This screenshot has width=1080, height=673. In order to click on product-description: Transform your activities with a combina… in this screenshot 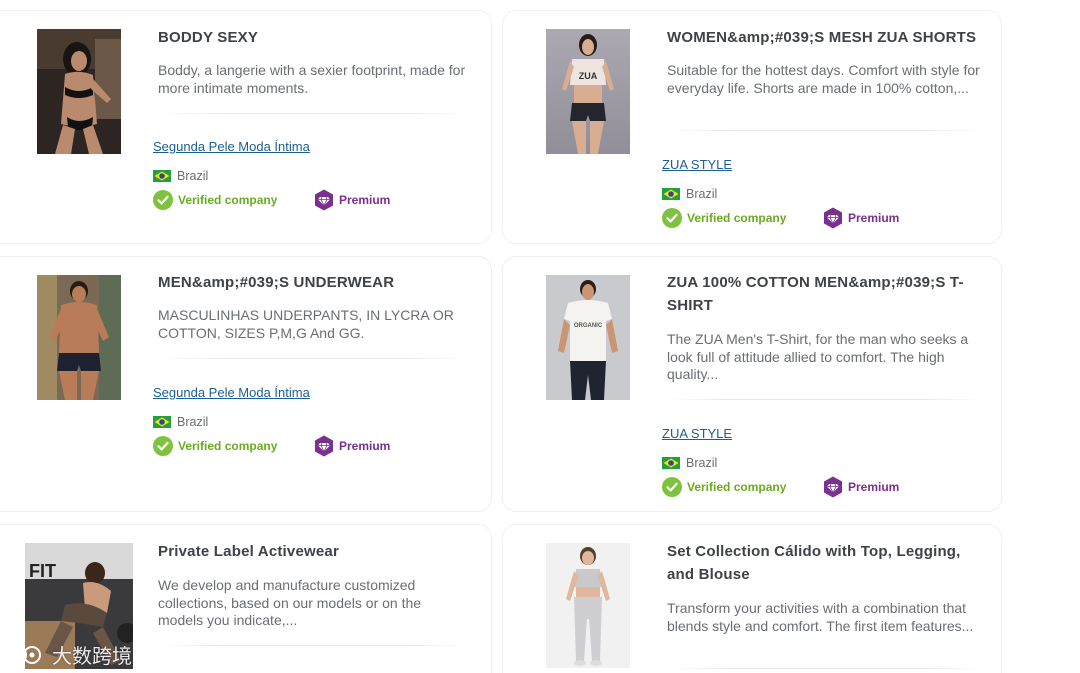, I will do `click(820, 617)`.